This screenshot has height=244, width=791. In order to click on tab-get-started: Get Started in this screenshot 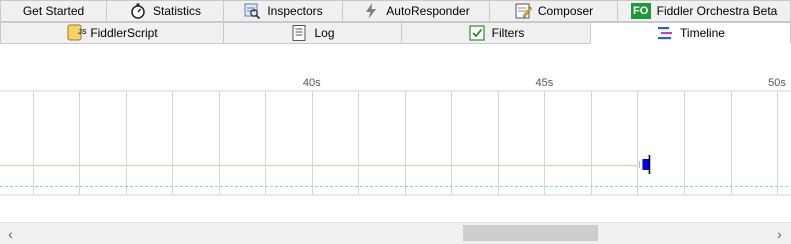, I will do `click(53, 11)`.